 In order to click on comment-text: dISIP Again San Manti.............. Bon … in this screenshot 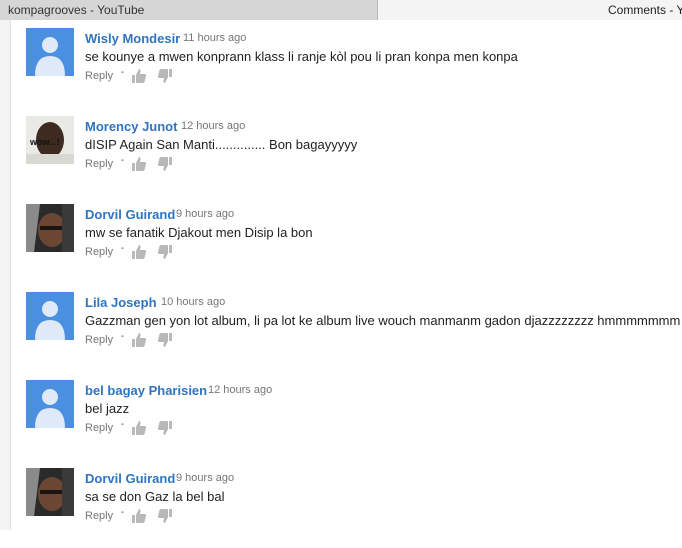, I will do `click(221, 144)`.